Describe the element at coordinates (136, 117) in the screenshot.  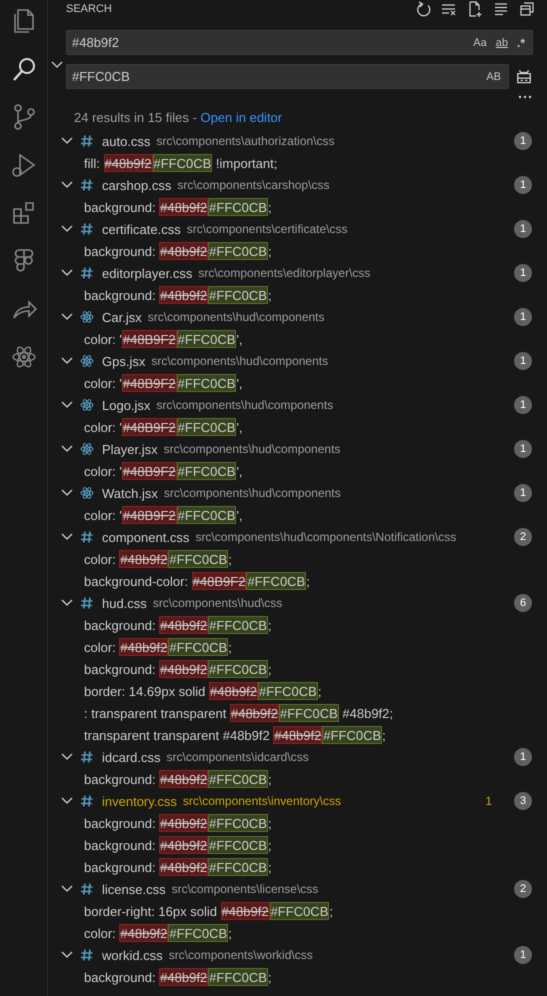
I see `results-summary: 24 results in 15 files -` at that location.